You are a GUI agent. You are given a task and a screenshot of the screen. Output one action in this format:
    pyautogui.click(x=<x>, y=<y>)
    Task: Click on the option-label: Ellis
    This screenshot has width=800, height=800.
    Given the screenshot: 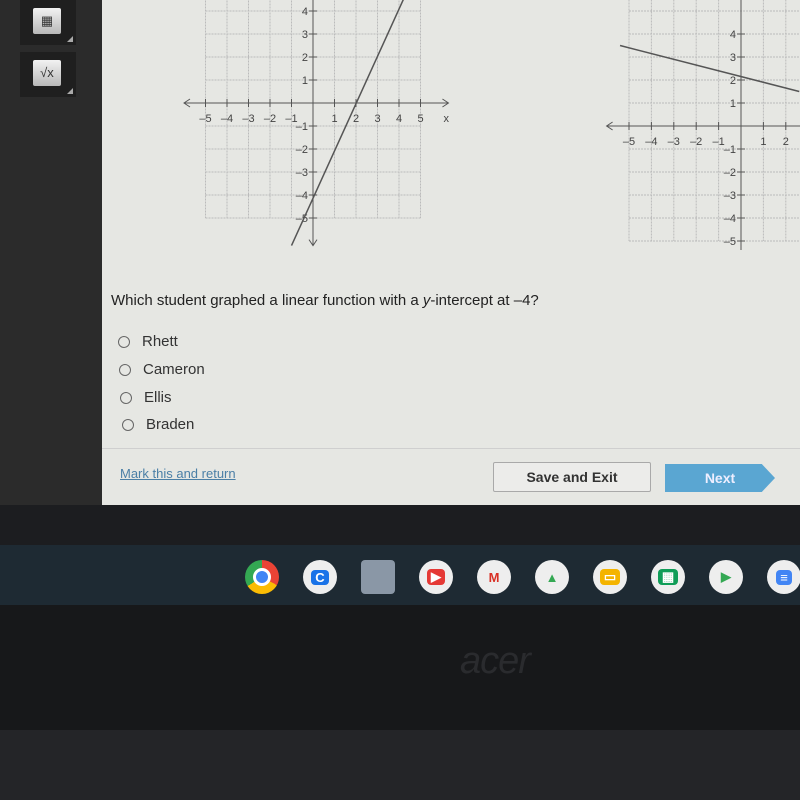 What is the action you would take?
    pyautogui.click(x=158, y=397)
    